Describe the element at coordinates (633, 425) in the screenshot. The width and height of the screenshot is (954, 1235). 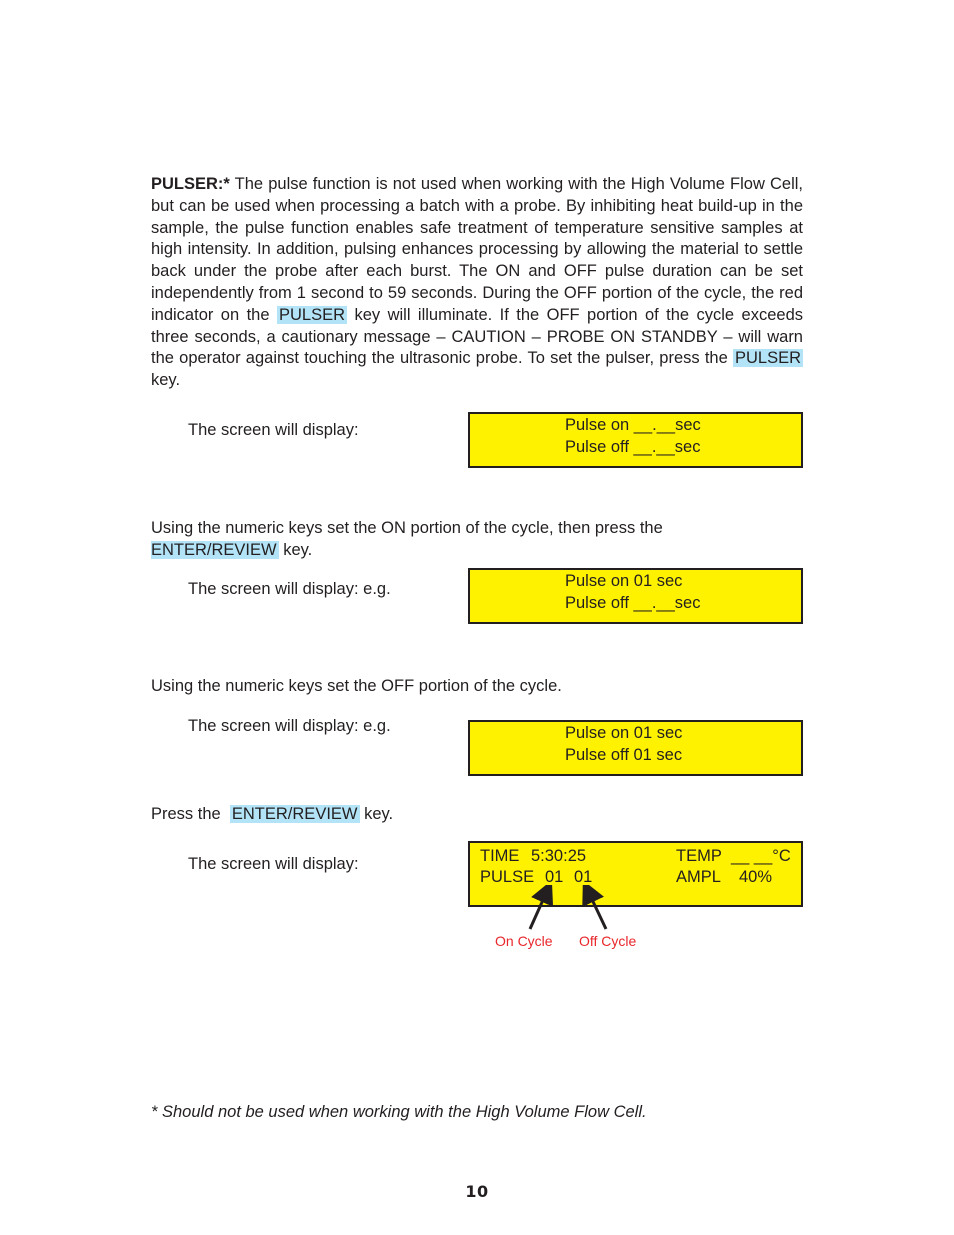
I see `lcd-line: Pulse on __.__sec` at that location.